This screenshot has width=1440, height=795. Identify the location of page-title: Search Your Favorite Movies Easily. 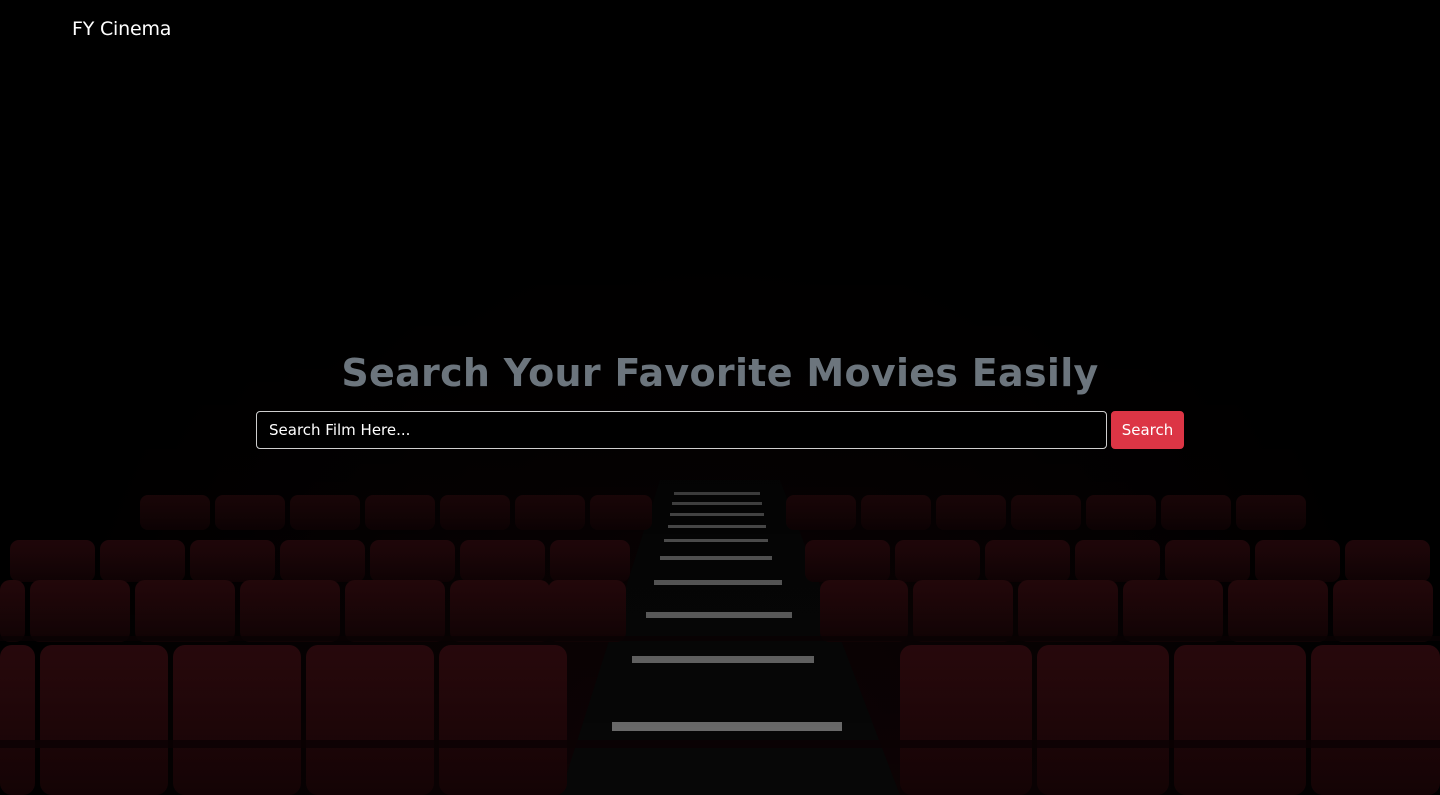
(720, 373).